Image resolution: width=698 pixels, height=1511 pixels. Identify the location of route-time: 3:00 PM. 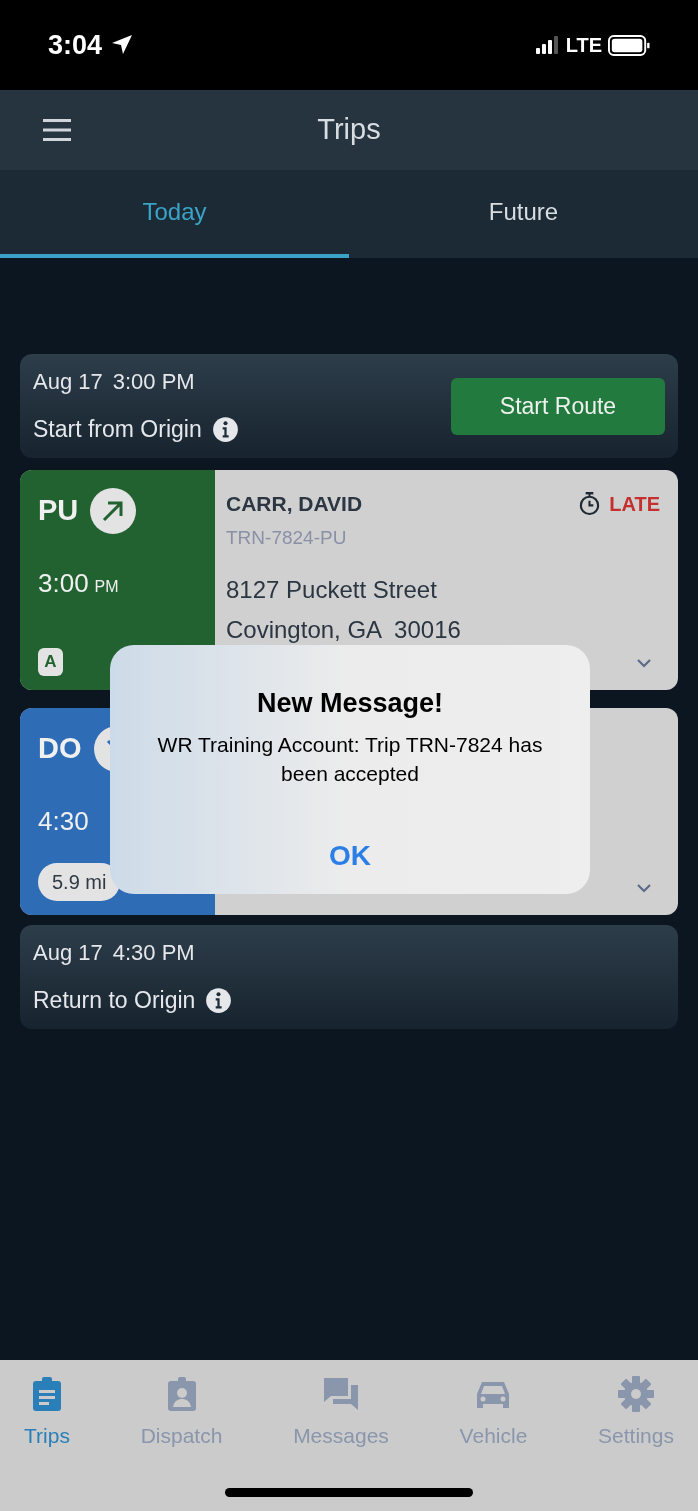
(153, 382).